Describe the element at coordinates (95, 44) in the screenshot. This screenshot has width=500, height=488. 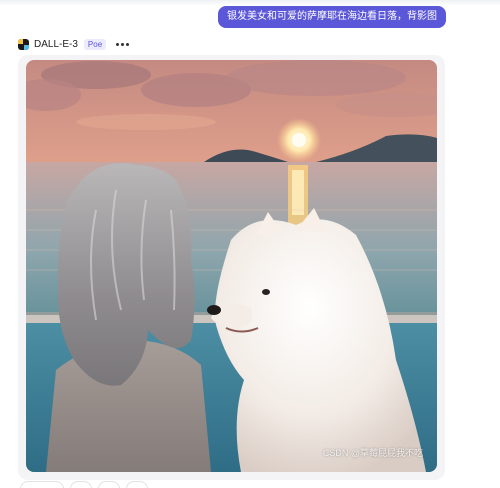
I see `bot-badge: Poe` at that location.